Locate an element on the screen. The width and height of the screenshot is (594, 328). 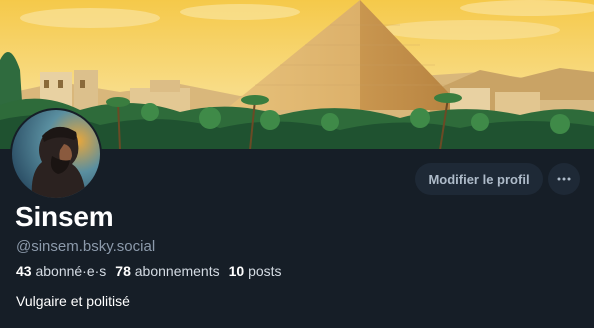
more-options-button is located at coordinates (564, 179).